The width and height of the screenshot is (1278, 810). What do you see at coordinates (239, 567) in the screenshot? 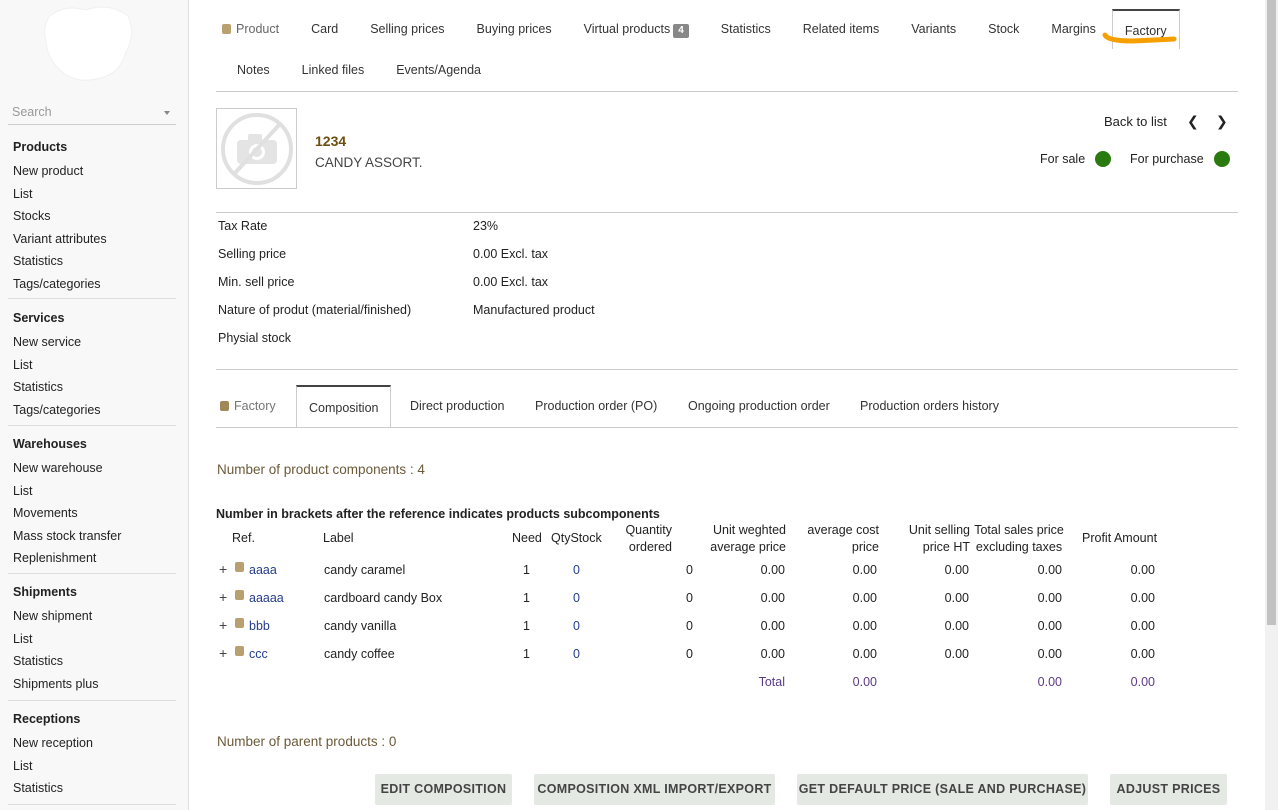
I see `product-icon` at bounding box center [239, 567].